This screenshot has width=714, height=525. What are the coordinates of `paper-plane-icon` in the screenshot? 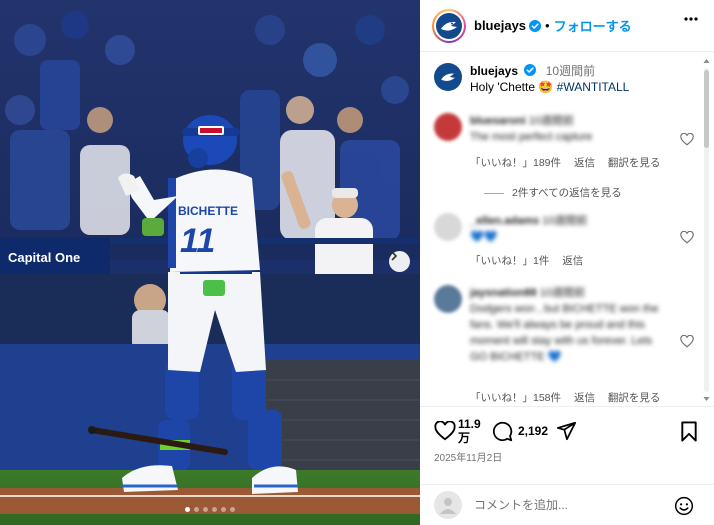 It's located at (566, 431).